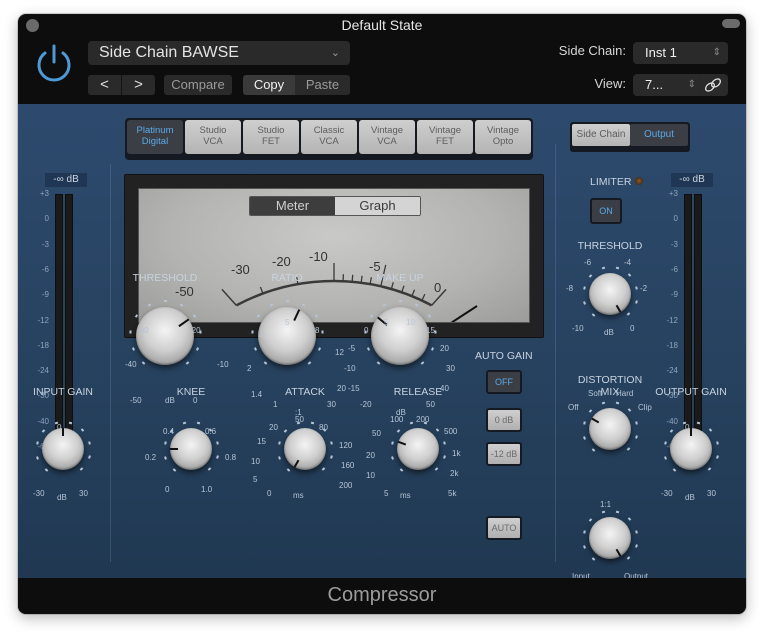  I want to click on distortion-knob, so click(610, 429).